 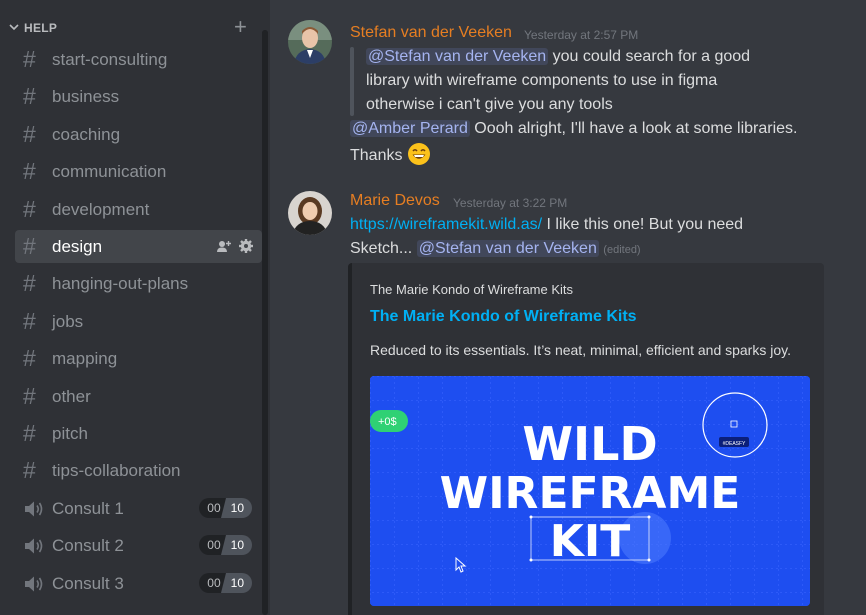 I want to click on sidebar-scroll-thumb, so click(x=265, y=145).